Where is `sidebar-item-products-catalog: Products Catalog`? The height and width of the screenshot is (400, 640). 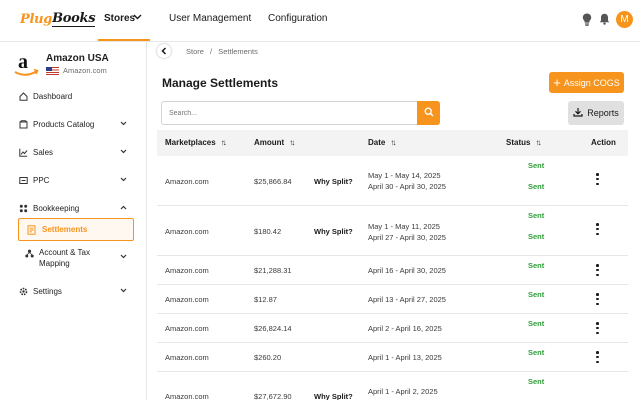
sidebar-item-products-catalog: Products Catalog is located at coordinates (56, 124).